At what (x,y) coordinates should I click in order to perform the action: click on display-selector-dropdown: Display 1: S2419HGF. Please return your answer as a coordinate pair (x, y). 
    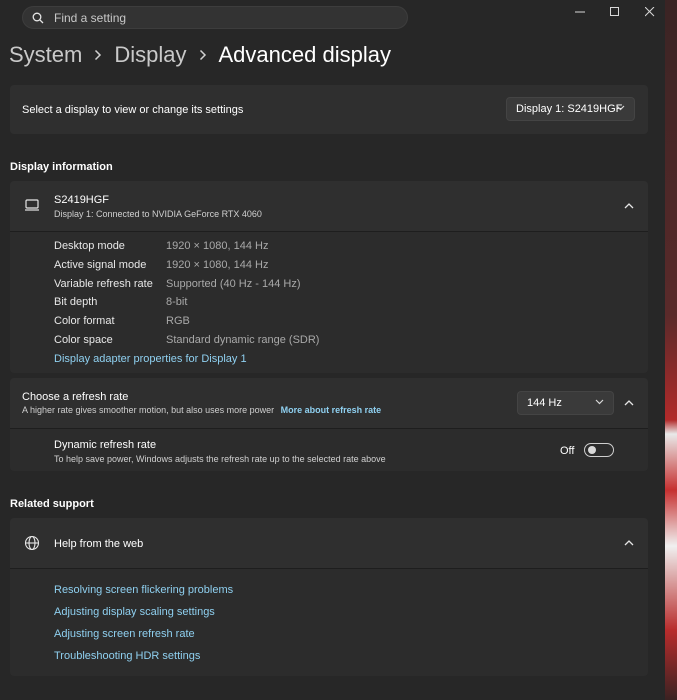
    Looking at the image, I should click on (570, 109).